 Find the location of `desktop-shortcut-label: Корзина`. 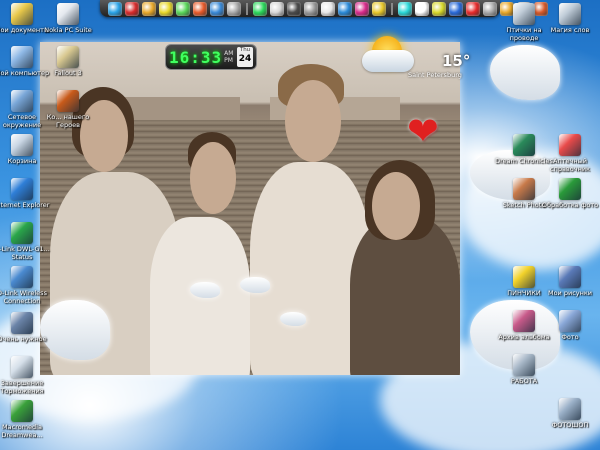

desktop-shortcut-label: Корзина is located at coordinates (22, 161).